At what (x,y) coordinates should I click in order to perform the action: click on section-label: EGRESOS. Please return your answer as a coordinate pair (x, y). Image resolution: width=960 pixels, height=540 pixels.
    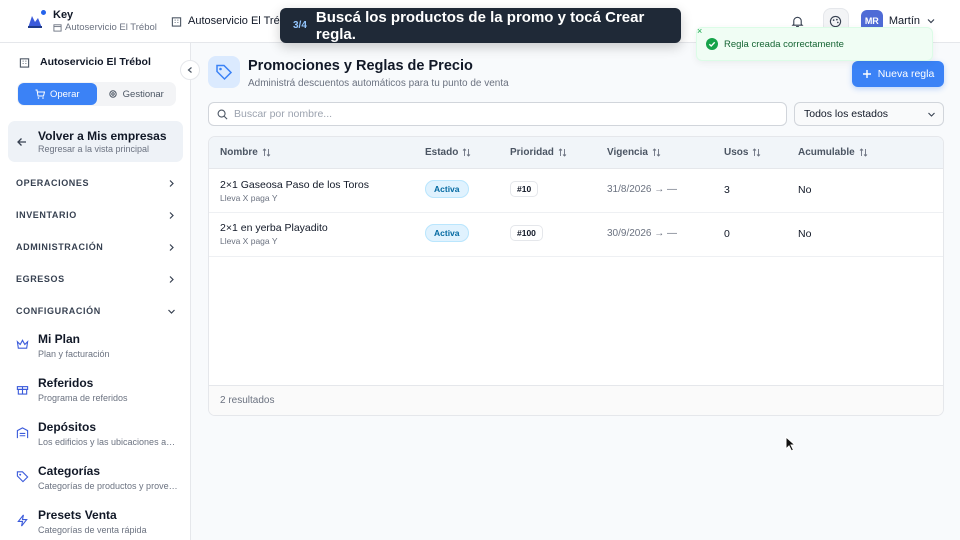
    Looking at the image, I should click on (40, 279).